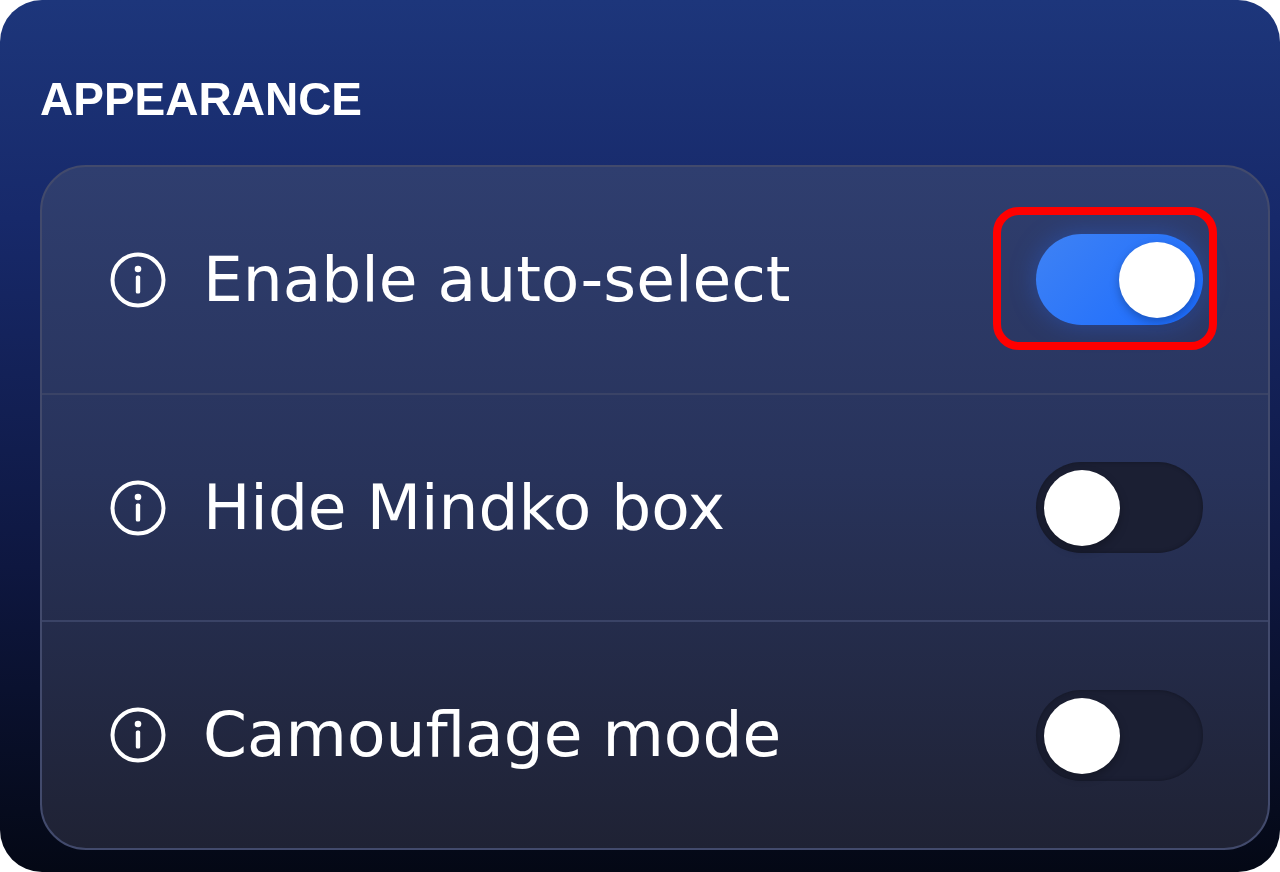 This screenshot has width=1280, height=872. I want to click on setting-label: Hide Mindko box, so click(465, 507).